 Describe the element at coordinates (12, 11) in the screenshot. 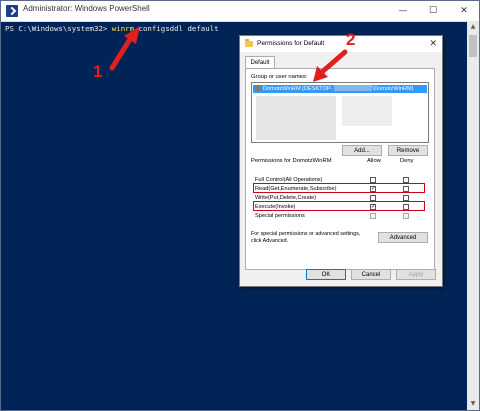

I see `powershell-icon` at that location.